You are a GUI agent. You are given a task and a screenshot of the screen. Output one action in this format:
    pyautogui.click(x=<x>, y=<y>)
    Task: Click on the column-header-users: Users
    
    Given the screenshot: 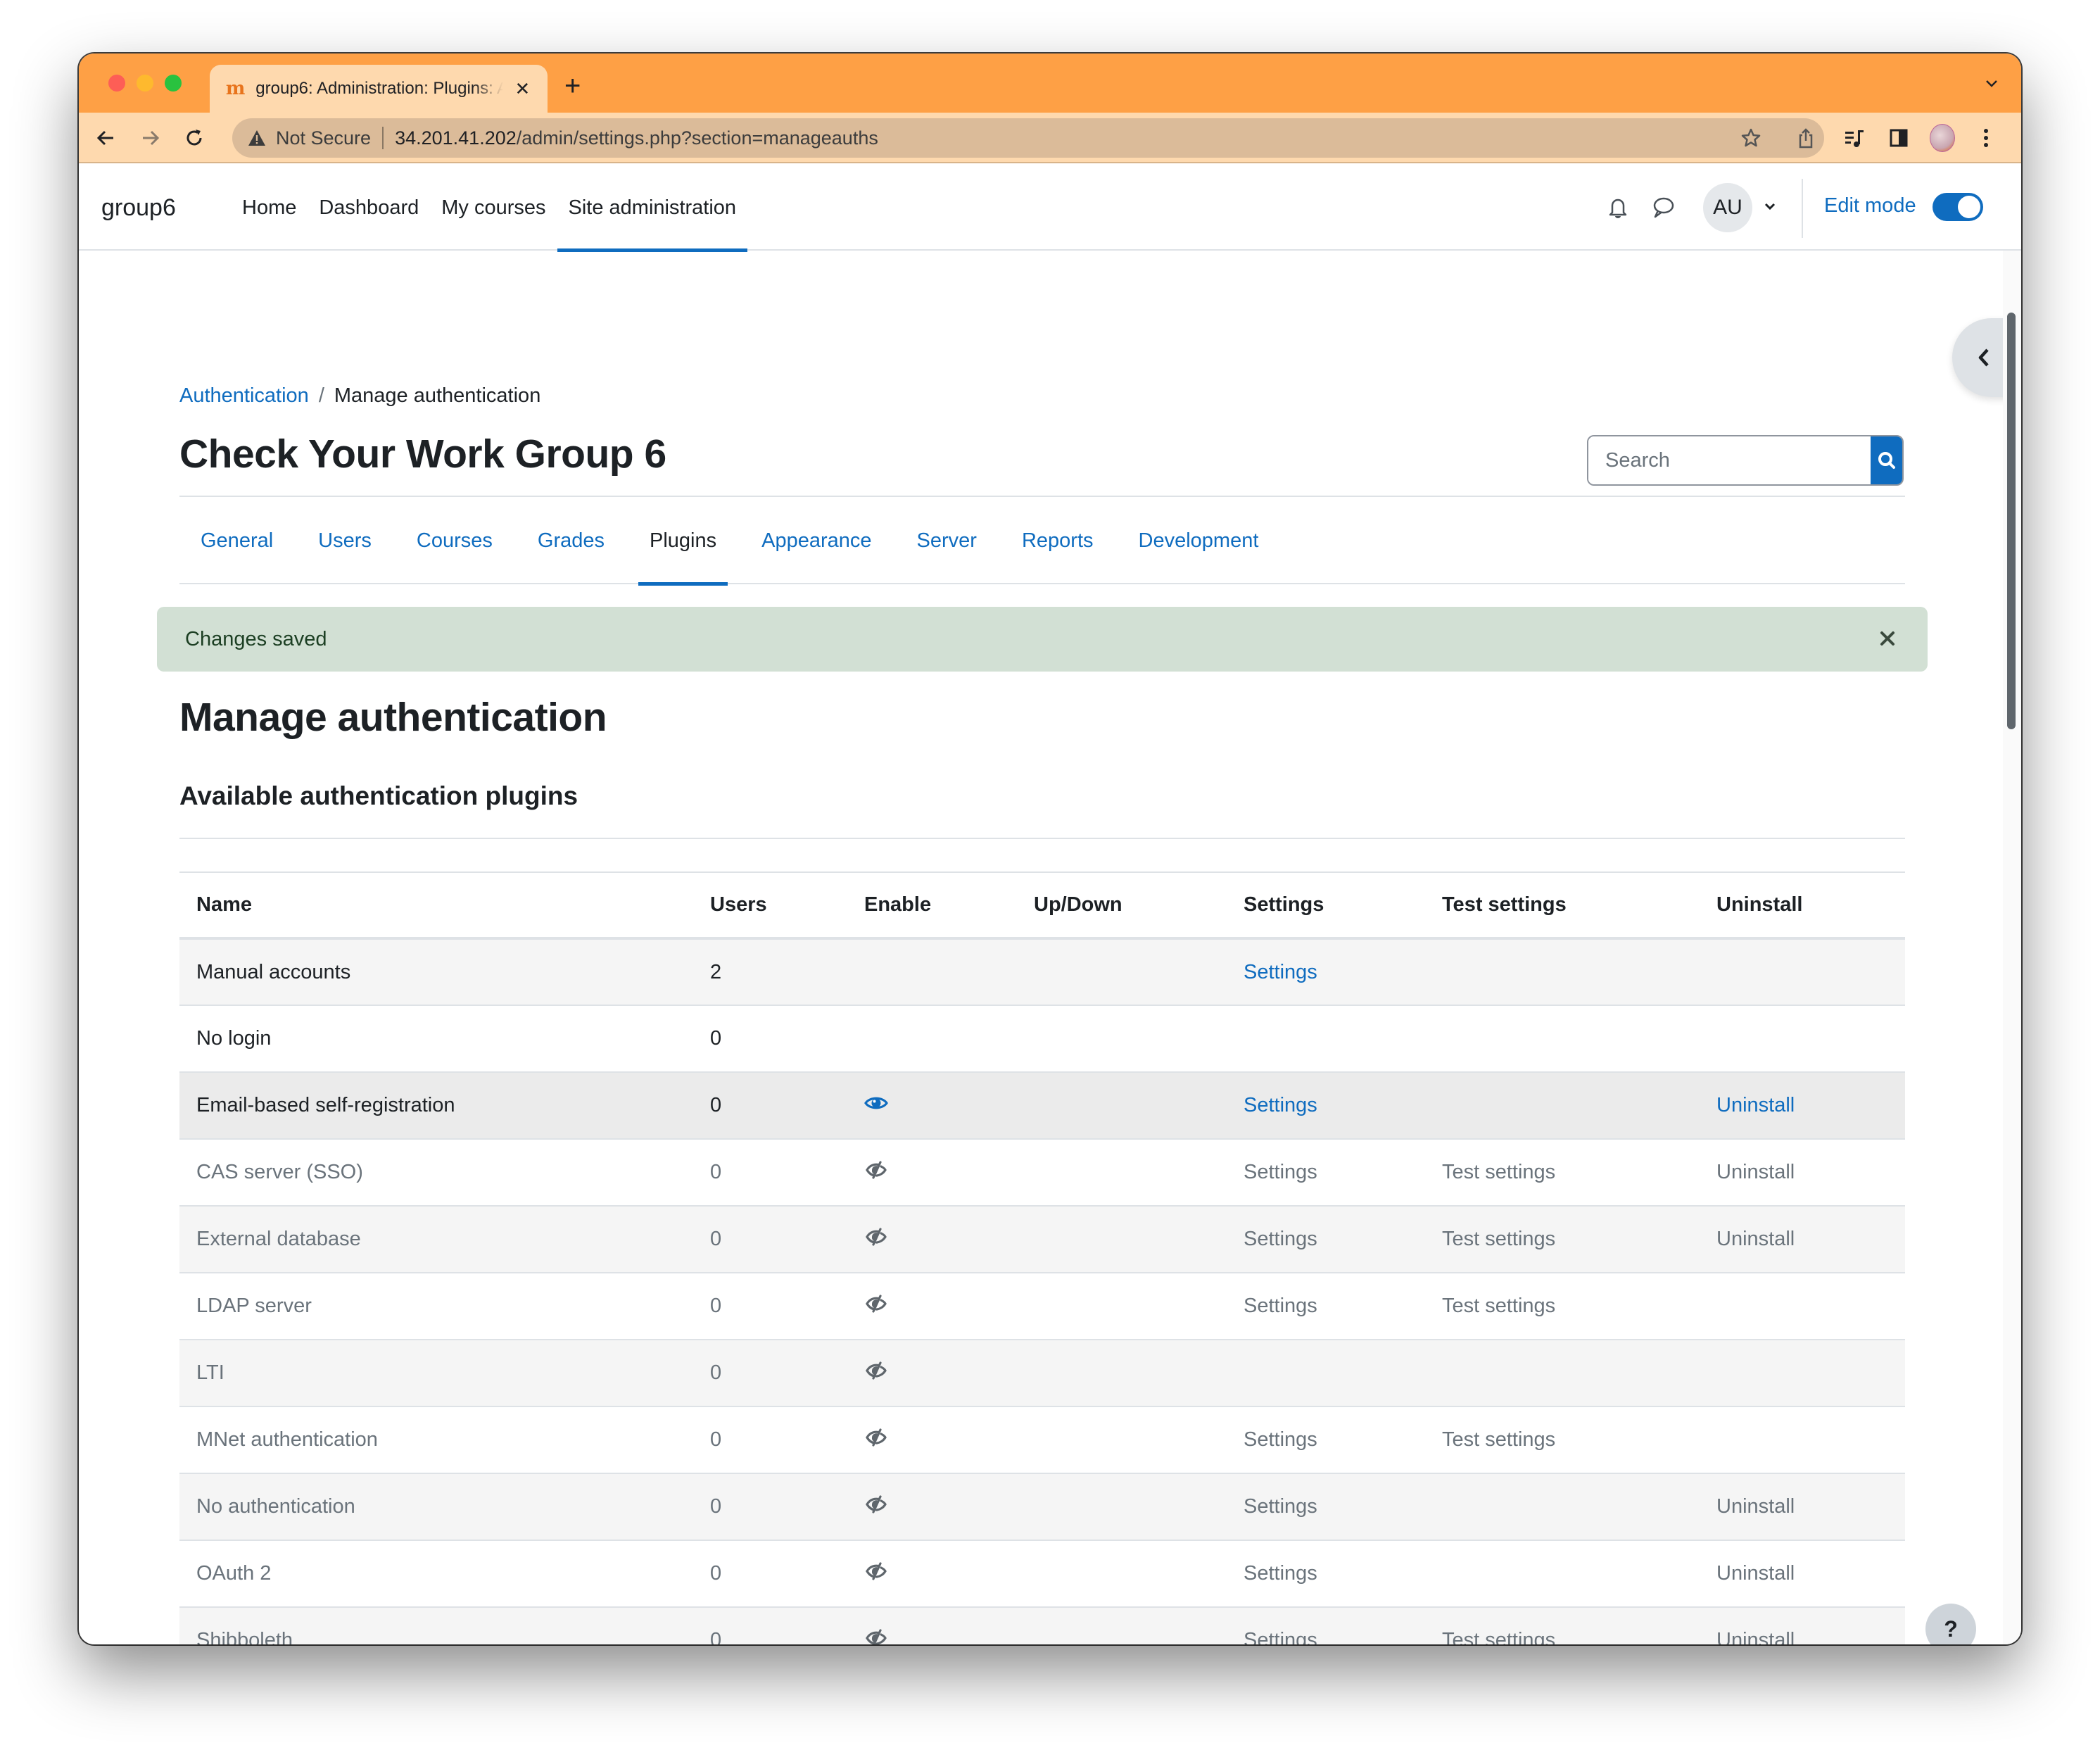 What is the action you would take?
    pyautogui.click(x=770, y=905)
    